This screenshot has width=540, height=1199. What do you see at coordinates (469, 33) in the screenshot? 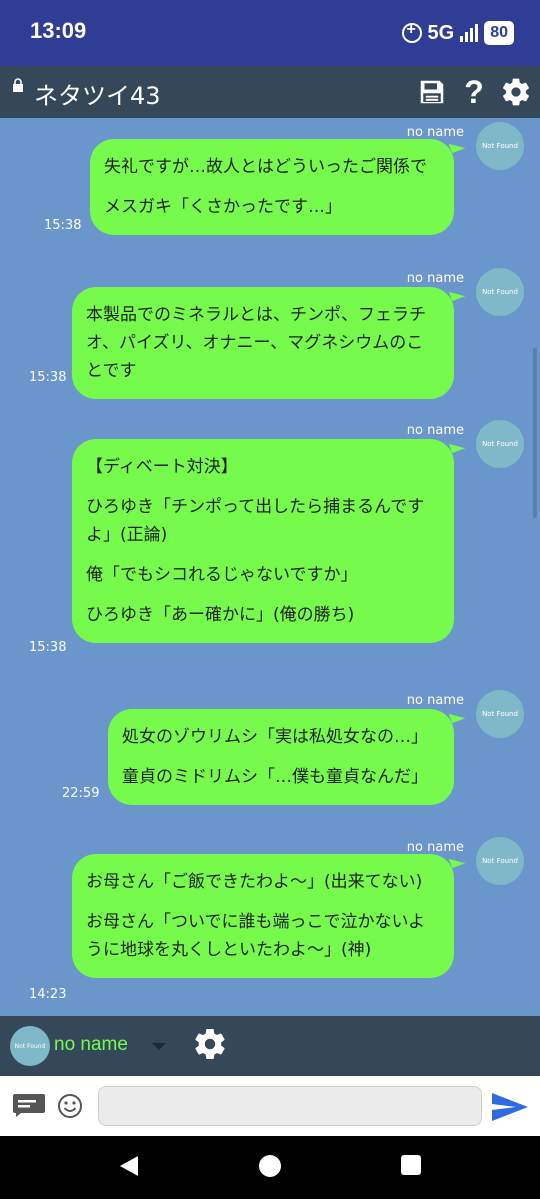
I see `signal-icon` at bounding box center [469, 33].